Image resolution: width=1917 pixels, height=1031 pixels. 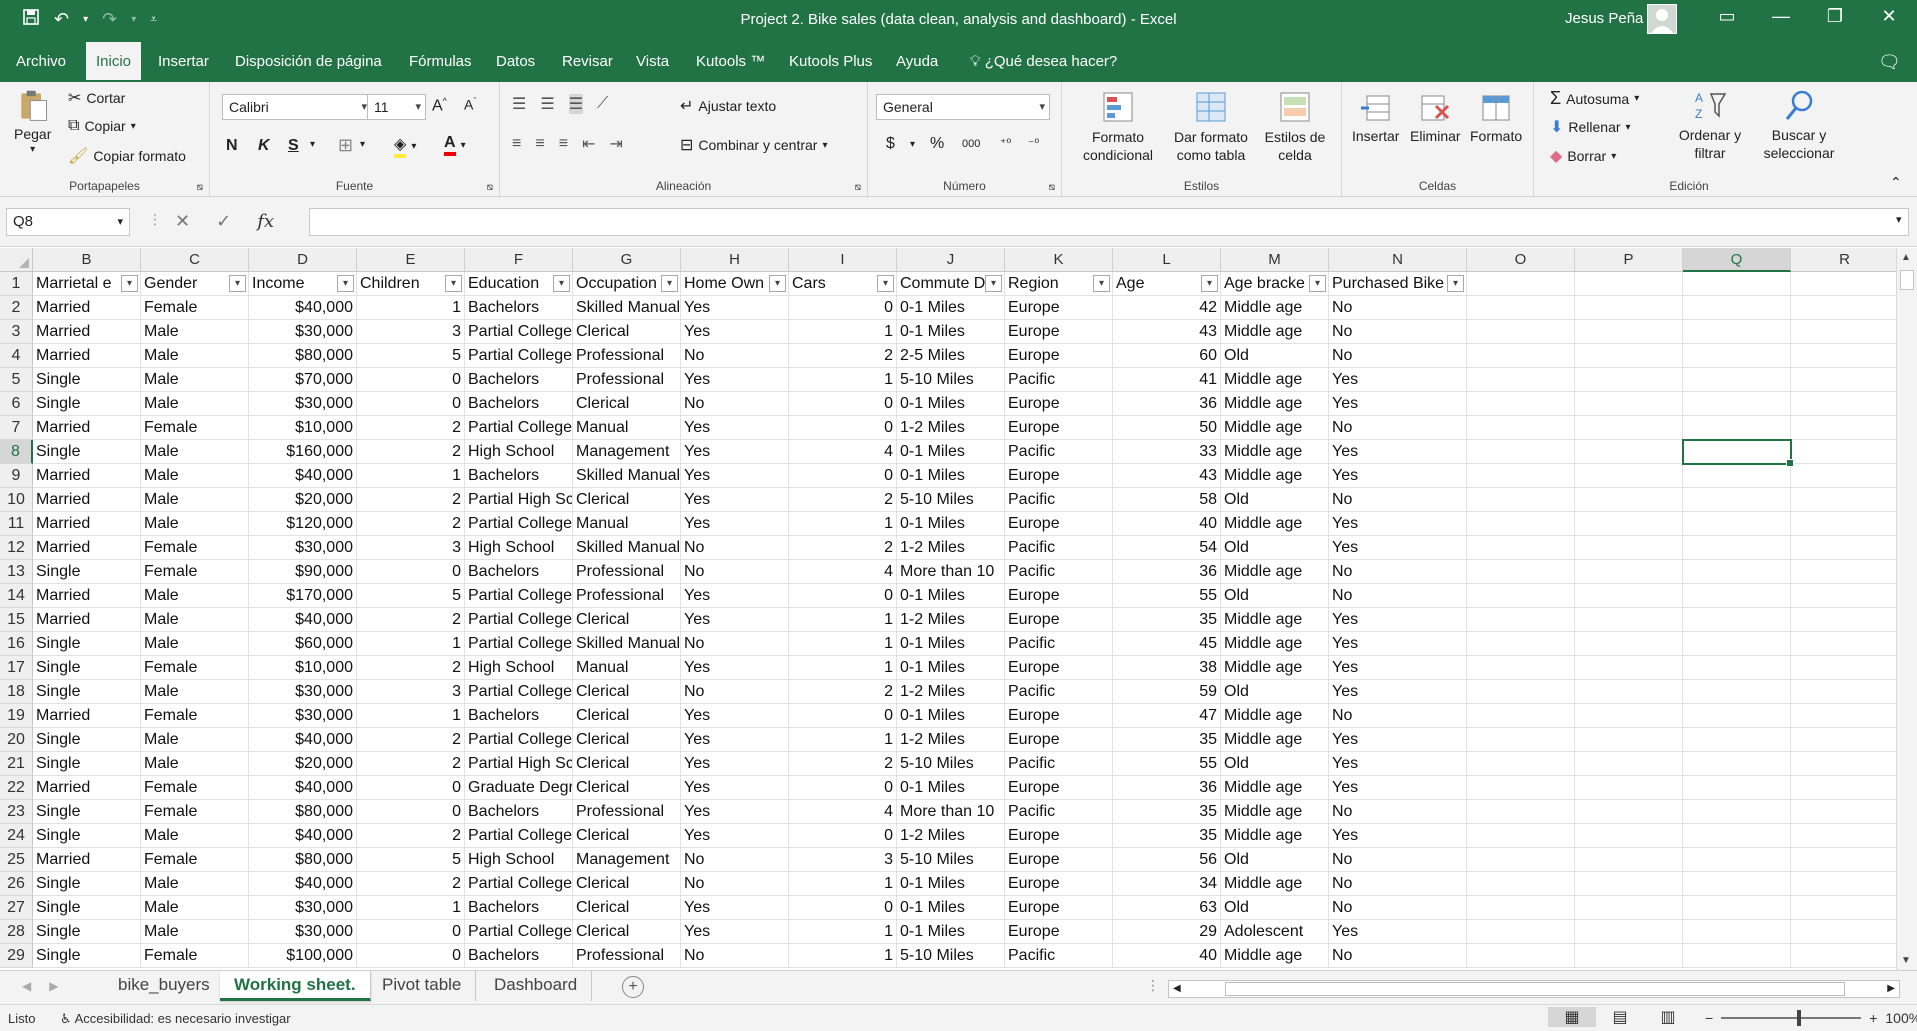 What do you see at coordinates (1275, 356) in the screenshot?
I see `table-cell: Old` at bounding box center [1275, 356].